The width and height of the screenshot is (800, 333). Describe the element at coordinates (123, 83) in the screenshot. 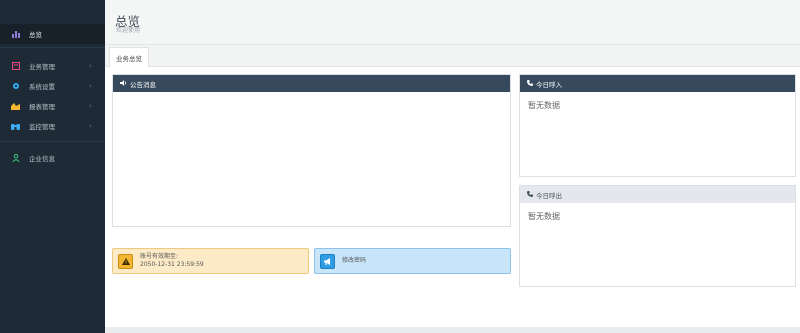

I see `megaphone-icon` at that location.